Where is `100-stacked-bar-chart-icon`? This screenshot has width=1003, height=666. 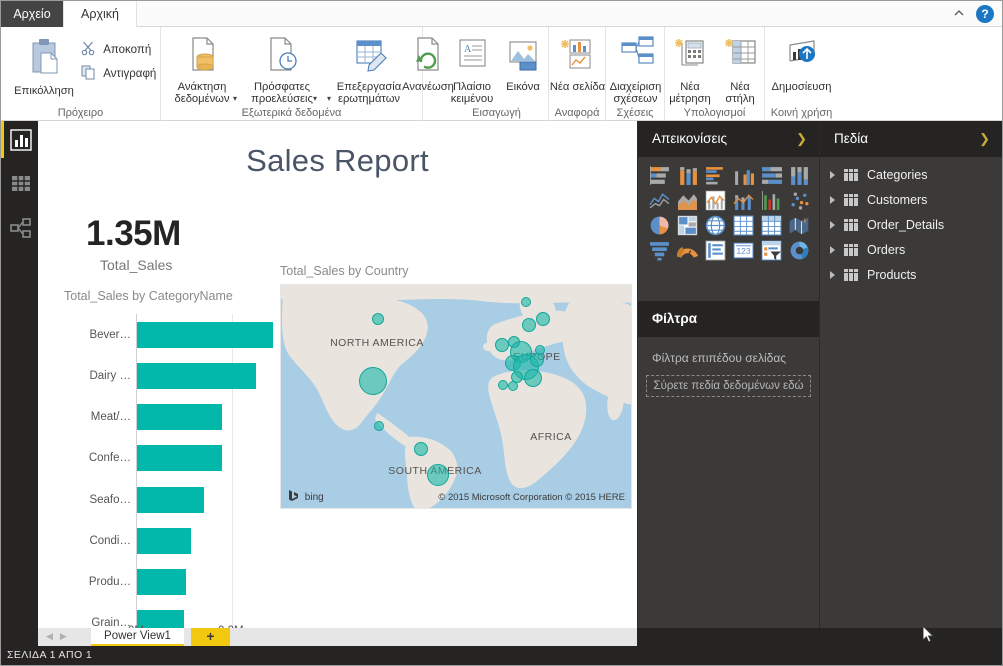 100-stacked-bar-chart-icon is located at coordinates (771, 175).